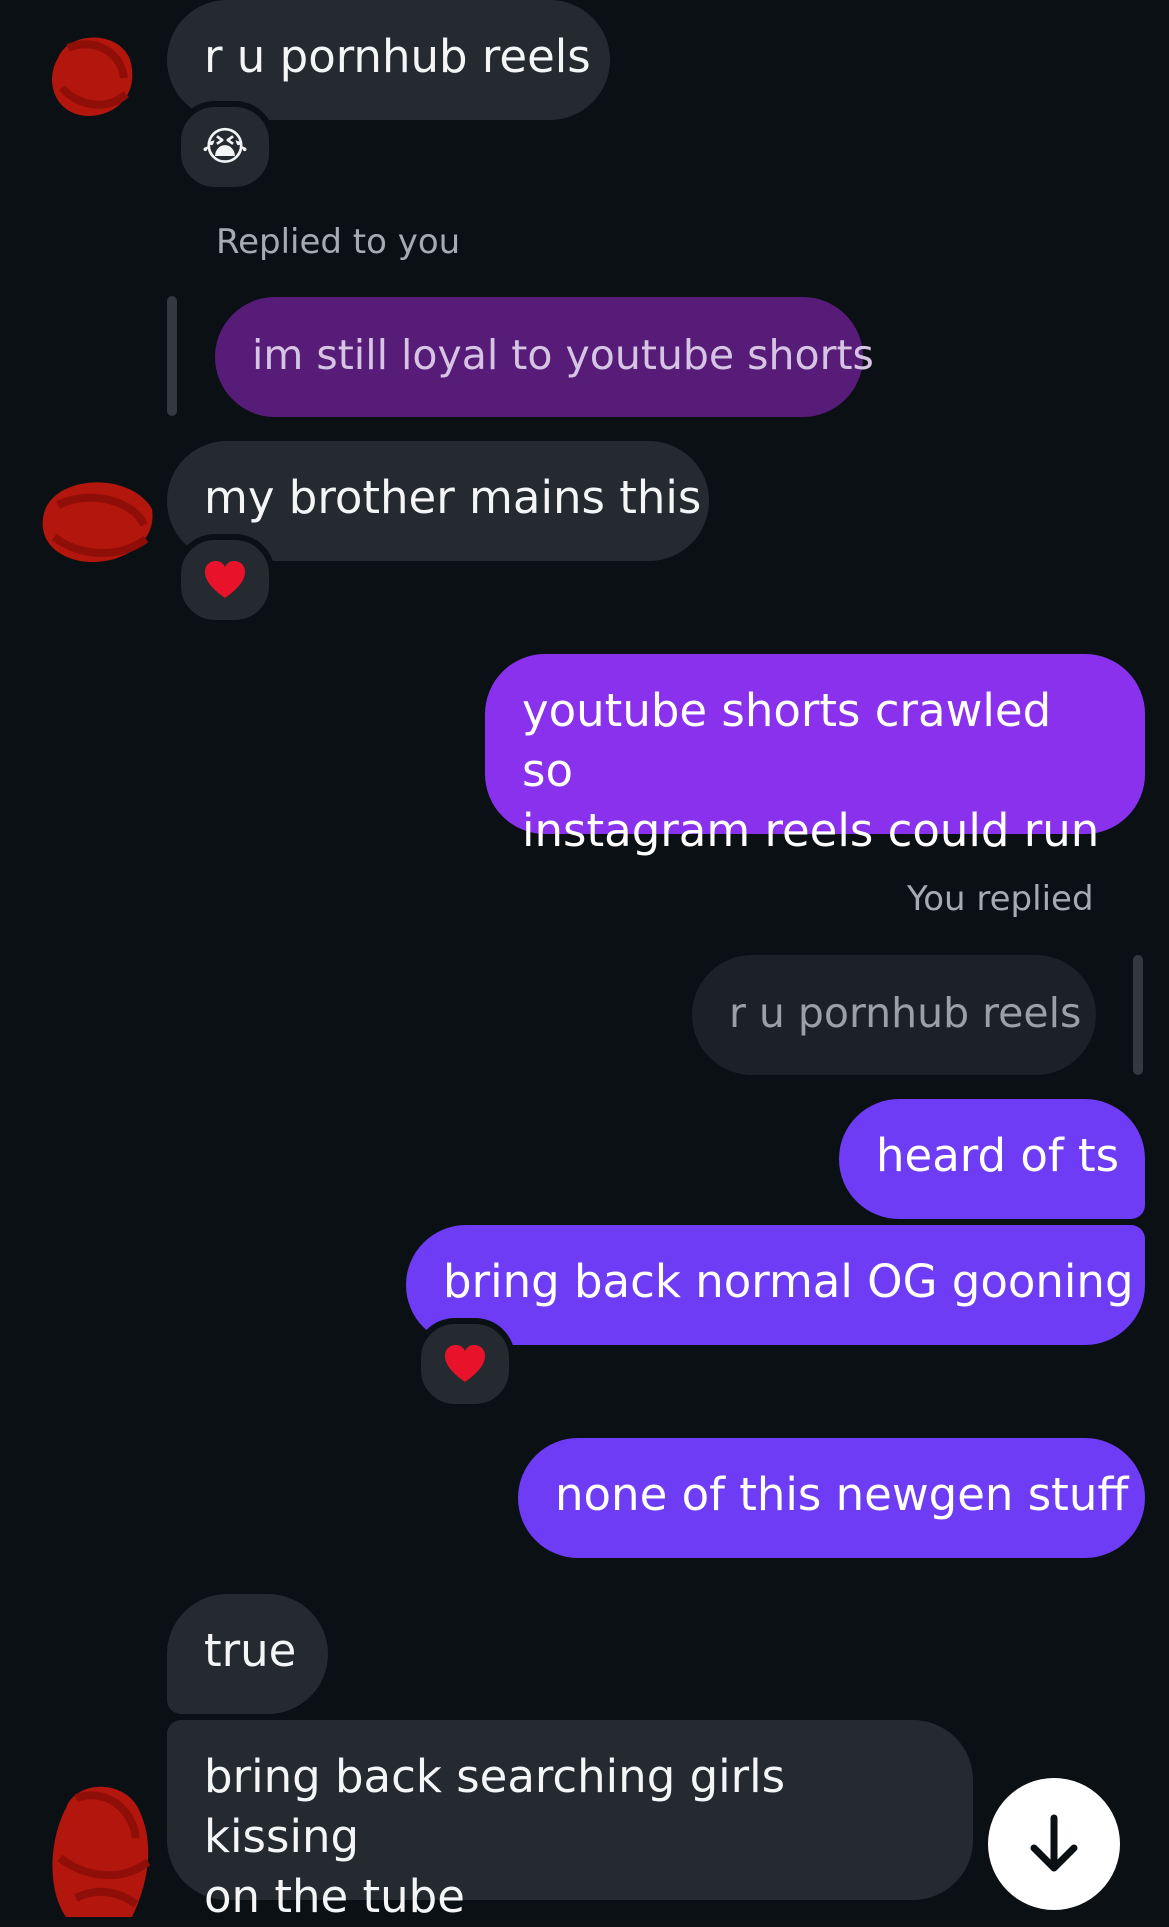 Image resolution: width=1169 pixels, height=1927 pixels. I want to click on reply-label: You replied, so click(1000, 899).